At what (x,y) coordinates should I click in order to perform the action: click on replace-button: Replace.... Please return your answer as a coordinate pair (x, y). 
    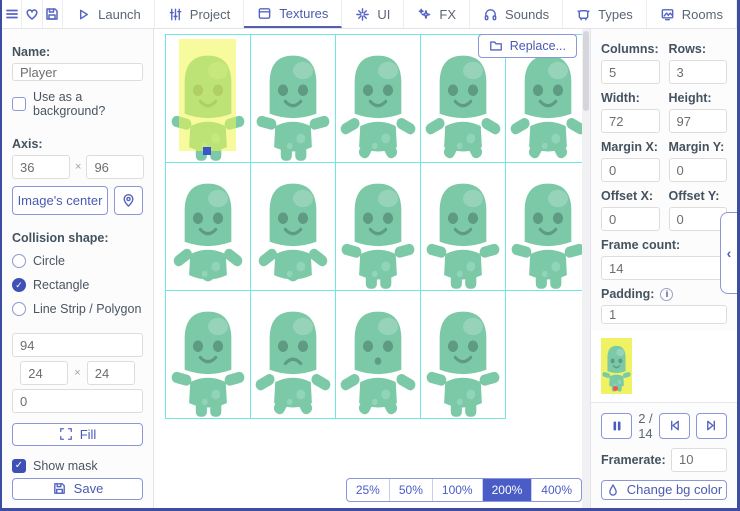
    Looking at the image, I should click on (527, 46).